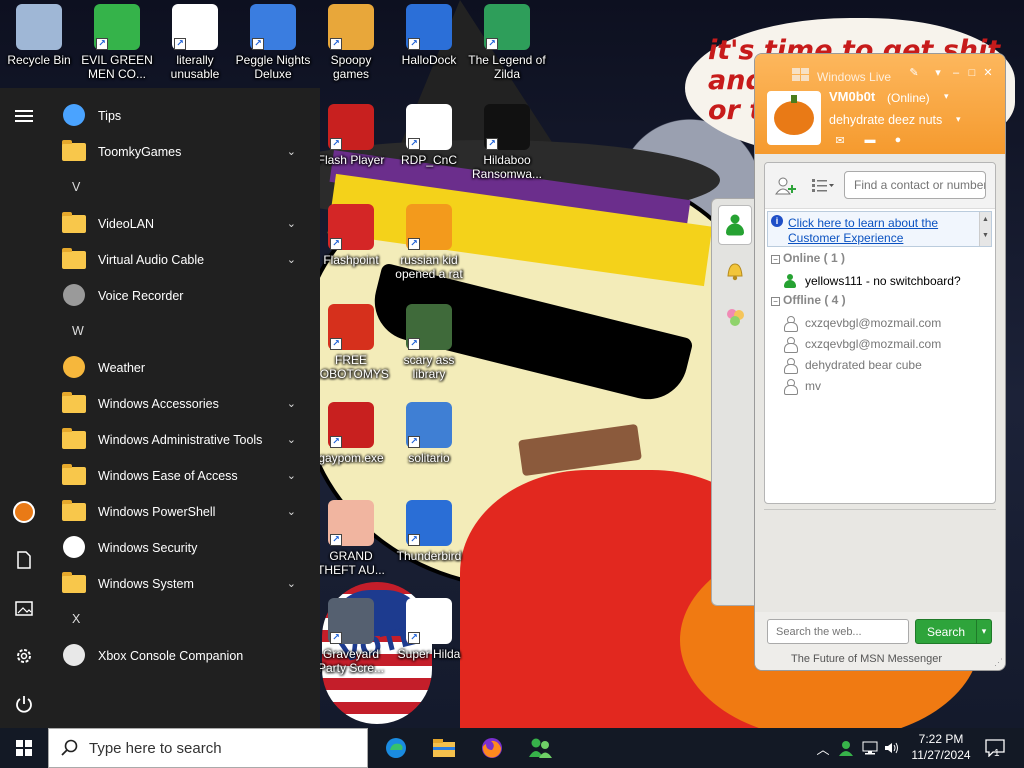 The image size is (1024, 768). Describe the element at coordinates (429, 242) in the screenshot. I see `desktop-icon: ↗ russian kid opened a rat` at that location.